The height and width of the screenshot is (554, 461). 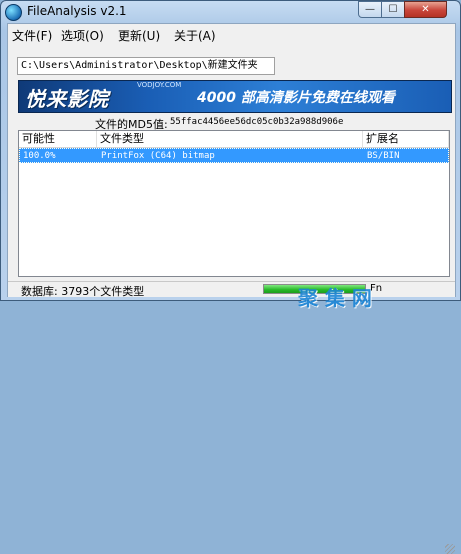 I want to click on ad-banner: 悦来影院 VODJOY.COM 4000 部高清影片免费在线观看, so click(x=235, y=96).